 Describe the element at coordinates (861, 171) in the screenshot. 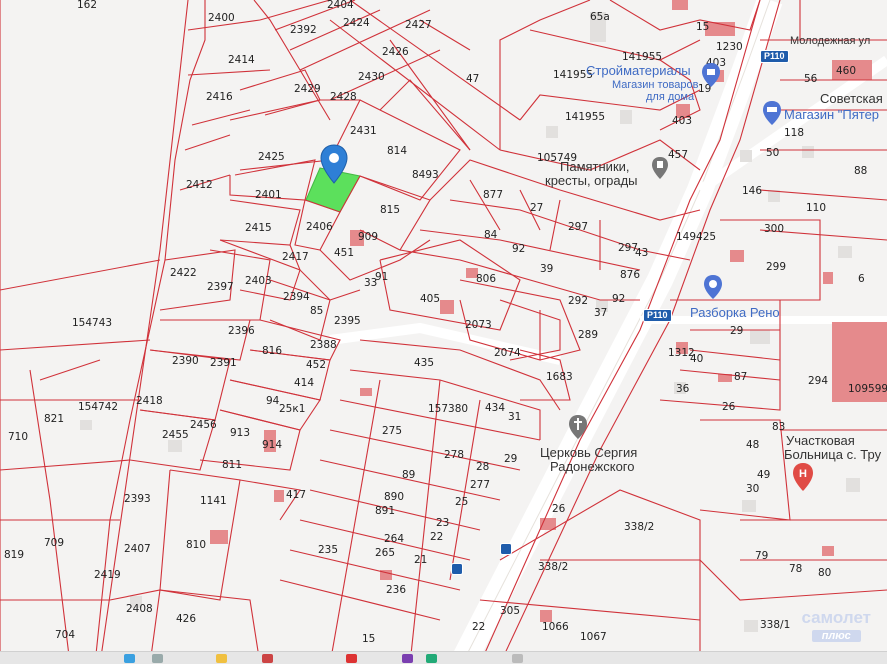

I see `parcel-label: 88` at that location.